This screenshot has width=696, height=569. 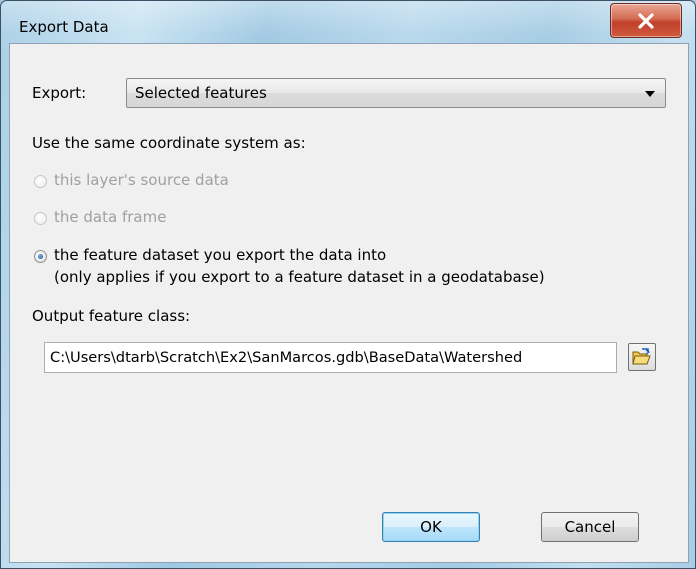 I want to click on folder-open-icon, so click(x=641, y=356).